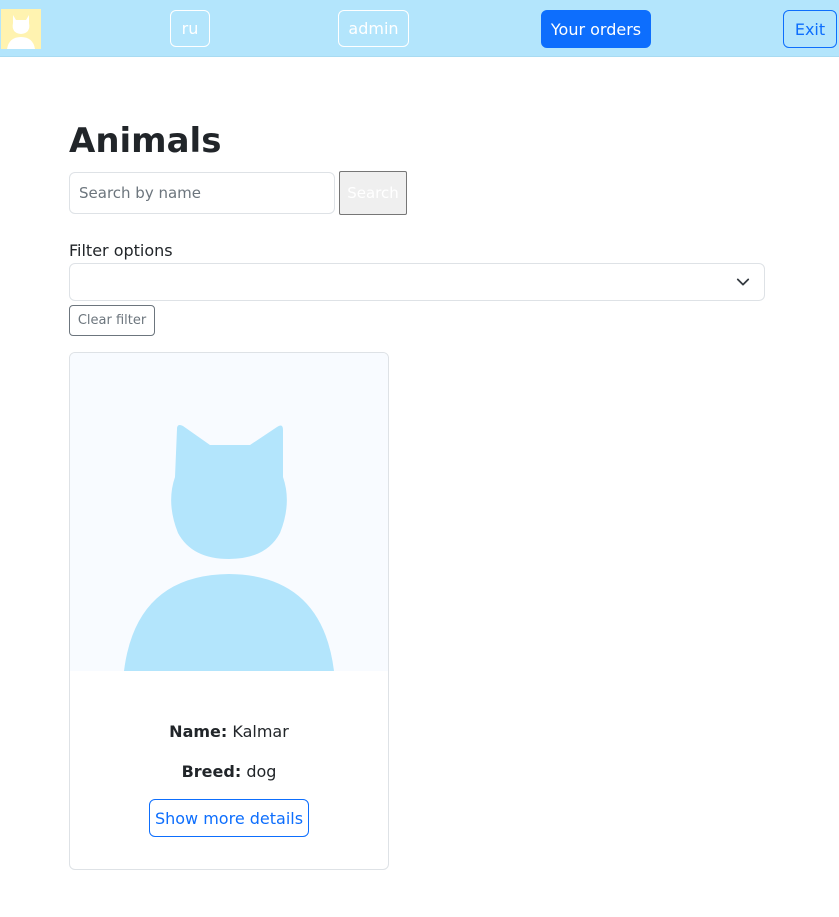  Describe the element at coordinates (596, 29) in the screenshot. I see `your-orders-button: Your orders` at that location.